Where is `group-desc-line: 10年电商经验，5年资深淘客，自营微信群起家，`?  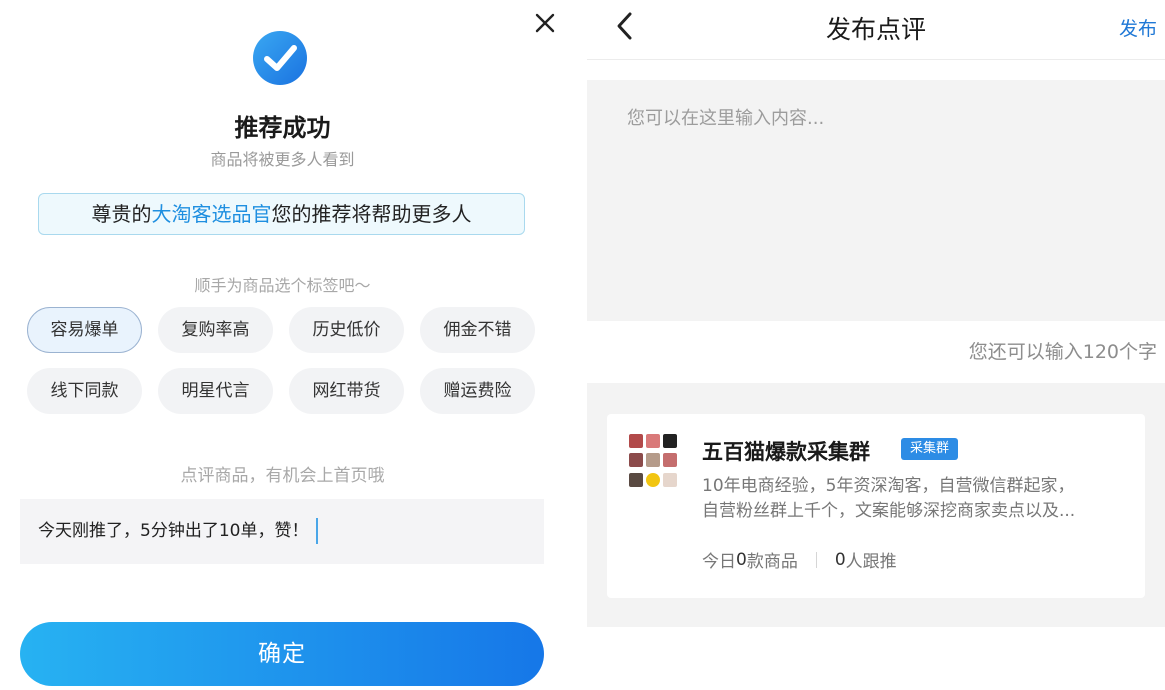
group-desc-line: 10年电商经验，5年资深淘客，自营微信群起家， is located at coordinates (888, 486).